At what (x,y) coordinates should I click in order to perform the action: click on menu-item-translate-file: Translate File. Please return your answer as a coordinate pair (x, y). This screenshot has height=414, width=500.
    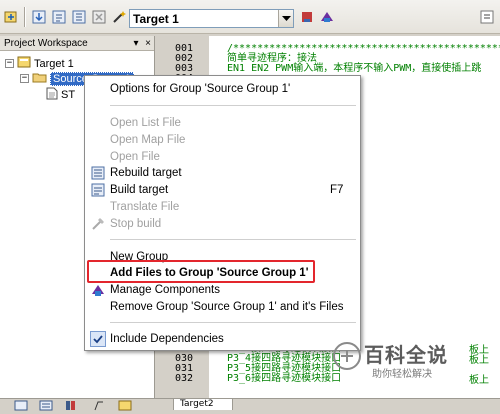
    Looking at the image, I should click on (222, 206).